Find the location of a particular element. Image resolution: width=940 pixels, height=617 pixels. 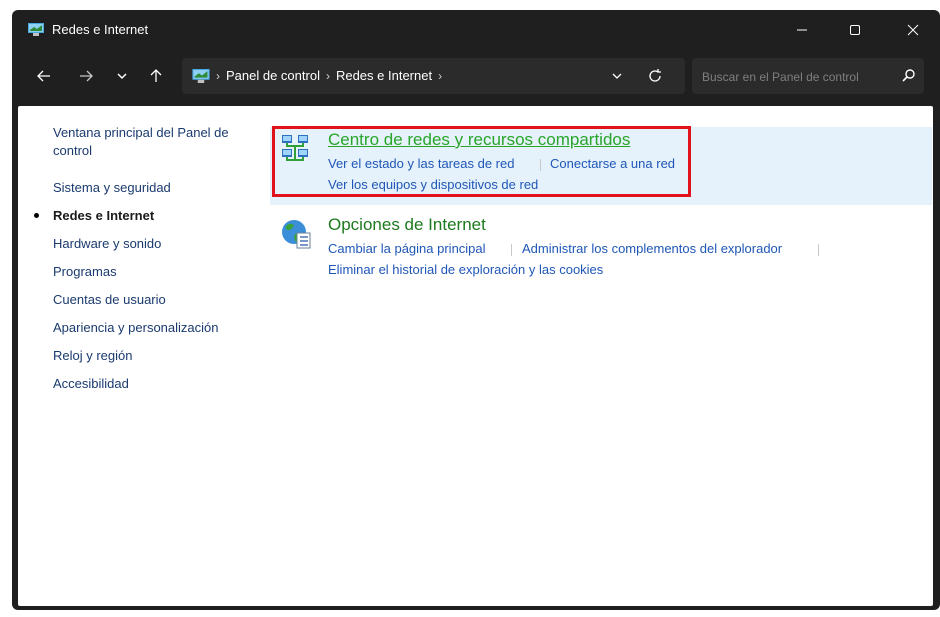

highlight-annotation-box is located at coordinates (481, 161).